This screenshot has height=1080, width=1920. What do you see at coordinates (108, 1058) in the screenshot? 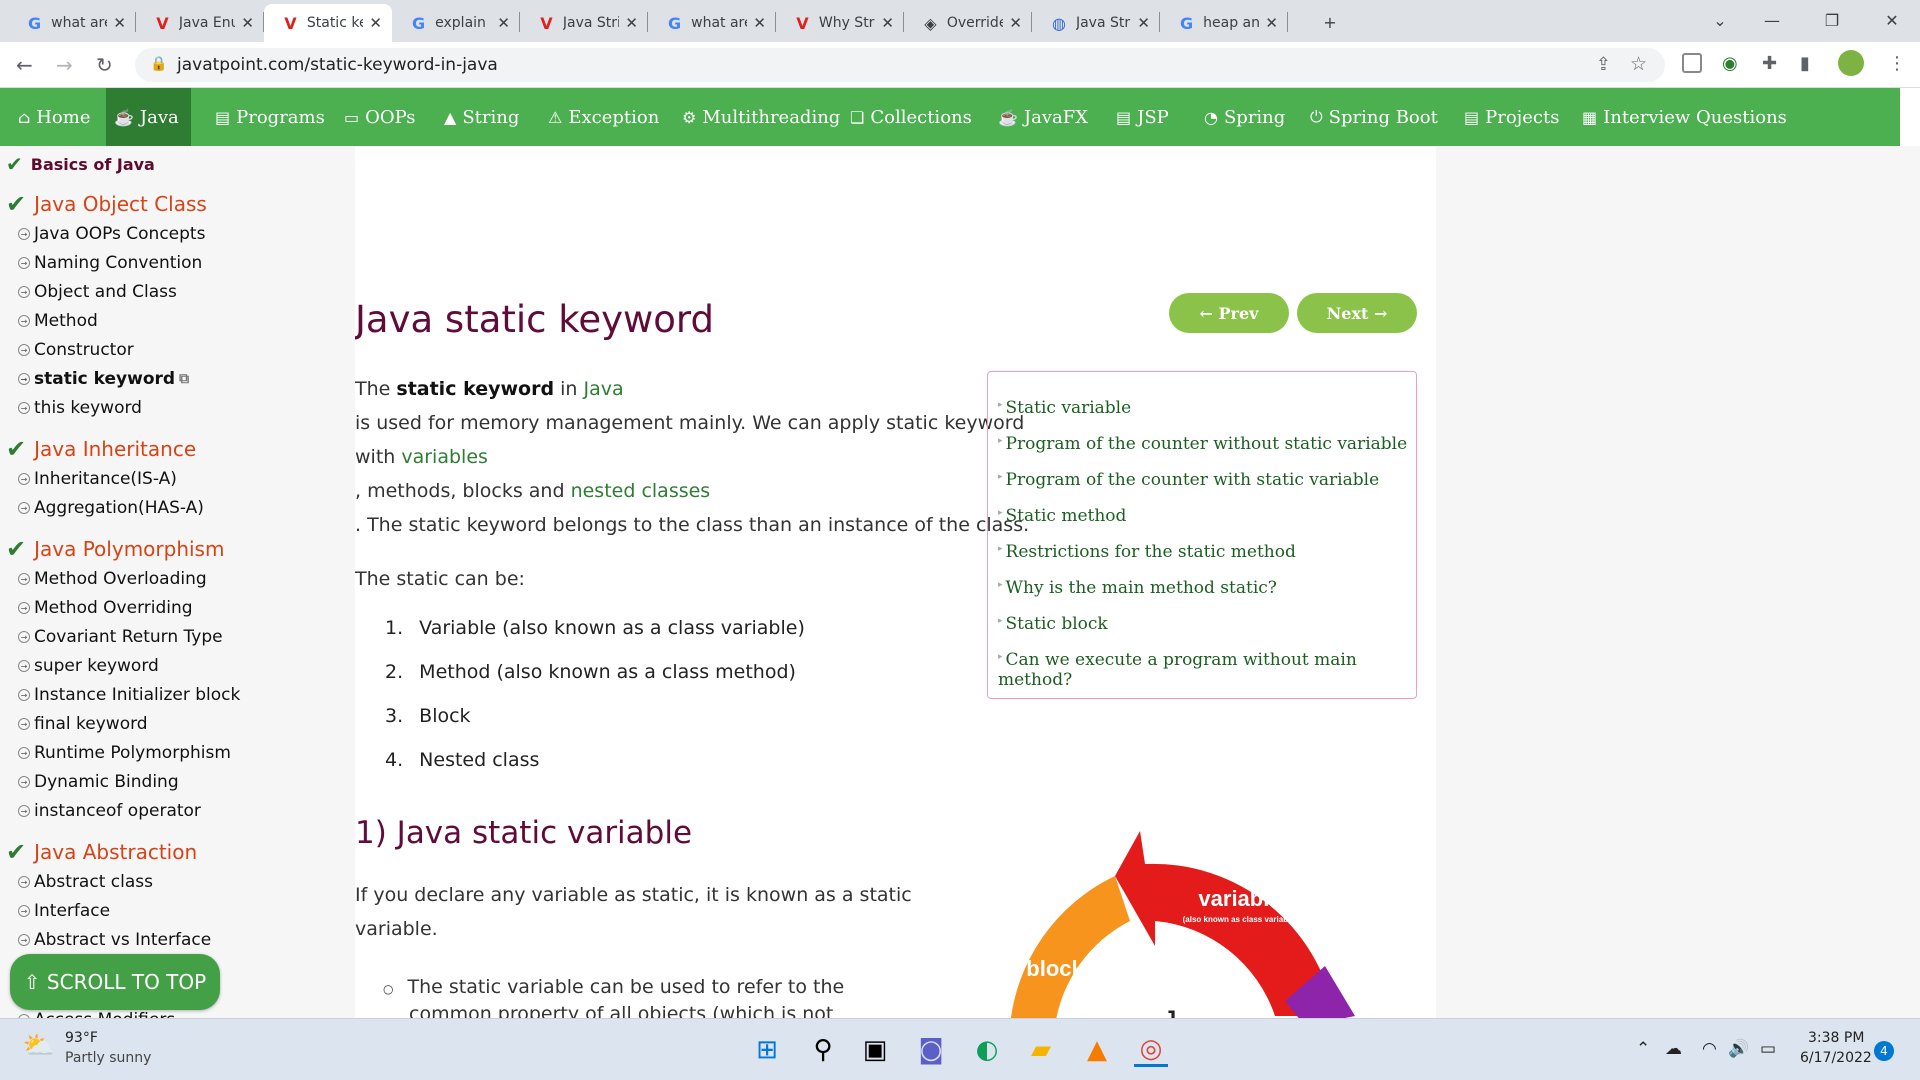
I see `weather-desc: Partly sunny` at bounding box center [108, 1058].